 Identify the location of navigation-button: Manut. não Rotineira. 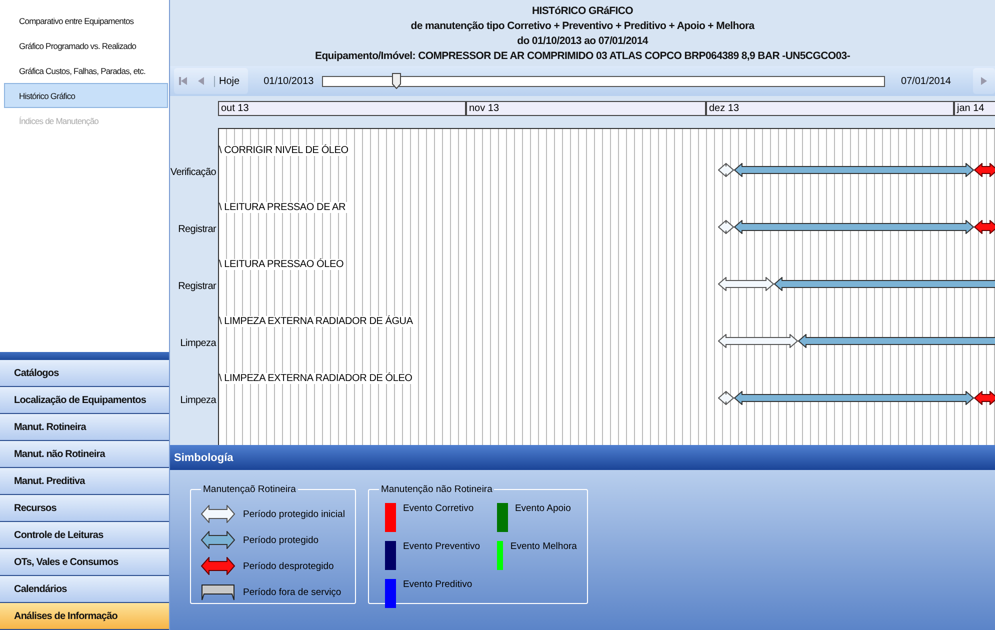
(84, 454).